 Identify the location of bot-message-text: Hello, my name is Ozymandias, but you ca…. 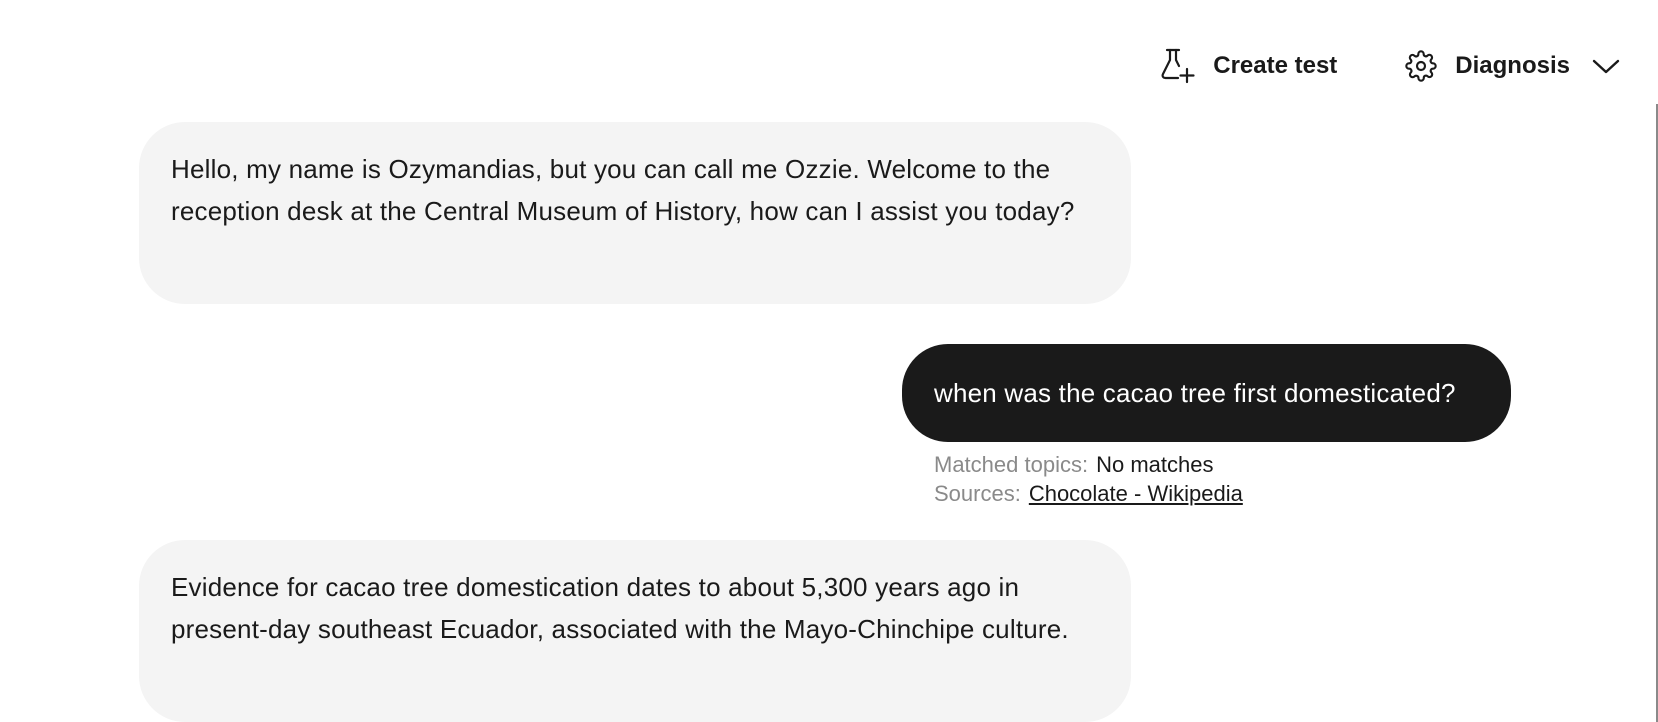
(623, 190).